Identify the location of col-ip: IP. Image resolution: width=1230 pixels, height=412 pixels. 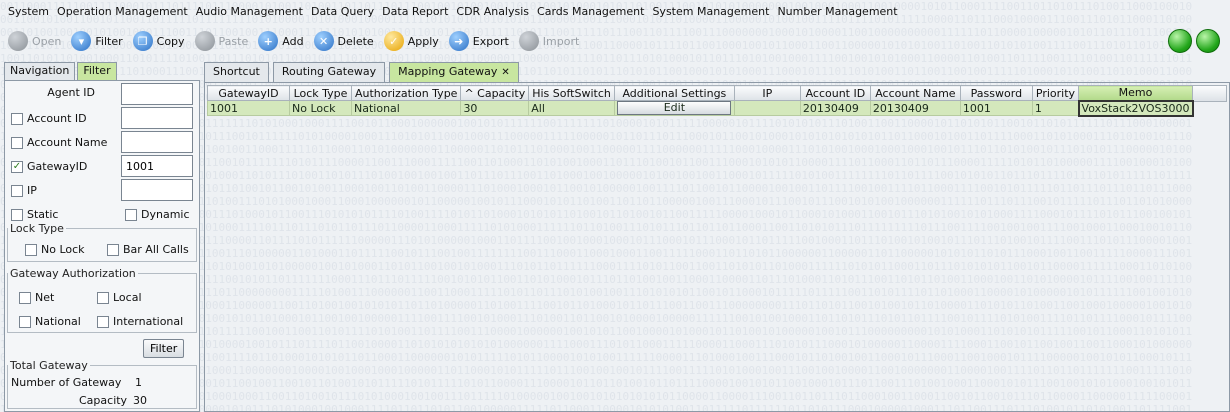
(767, 93).